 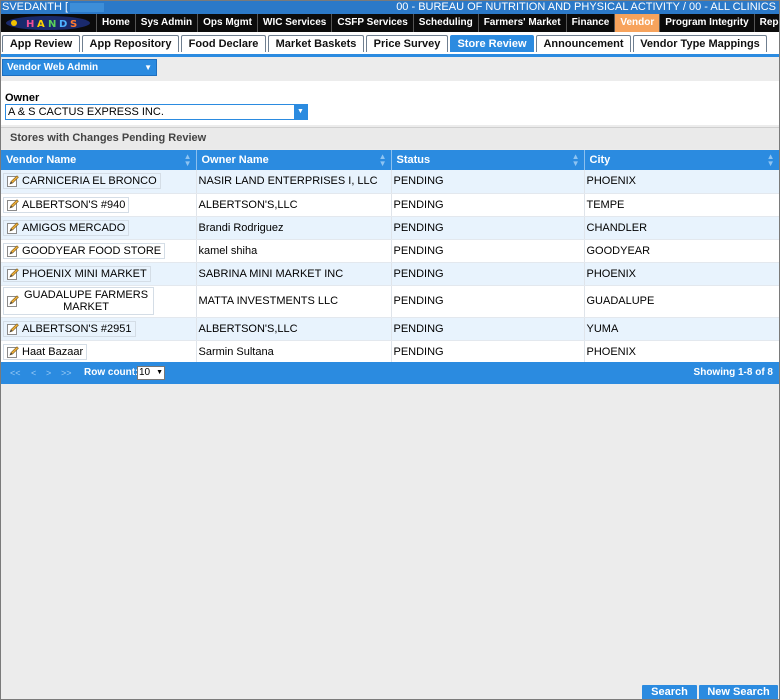 What do you see at coordinates (41, 43) in the screenshot?
I see `tab-app-review: App Review` at bounding box center [41, 43].